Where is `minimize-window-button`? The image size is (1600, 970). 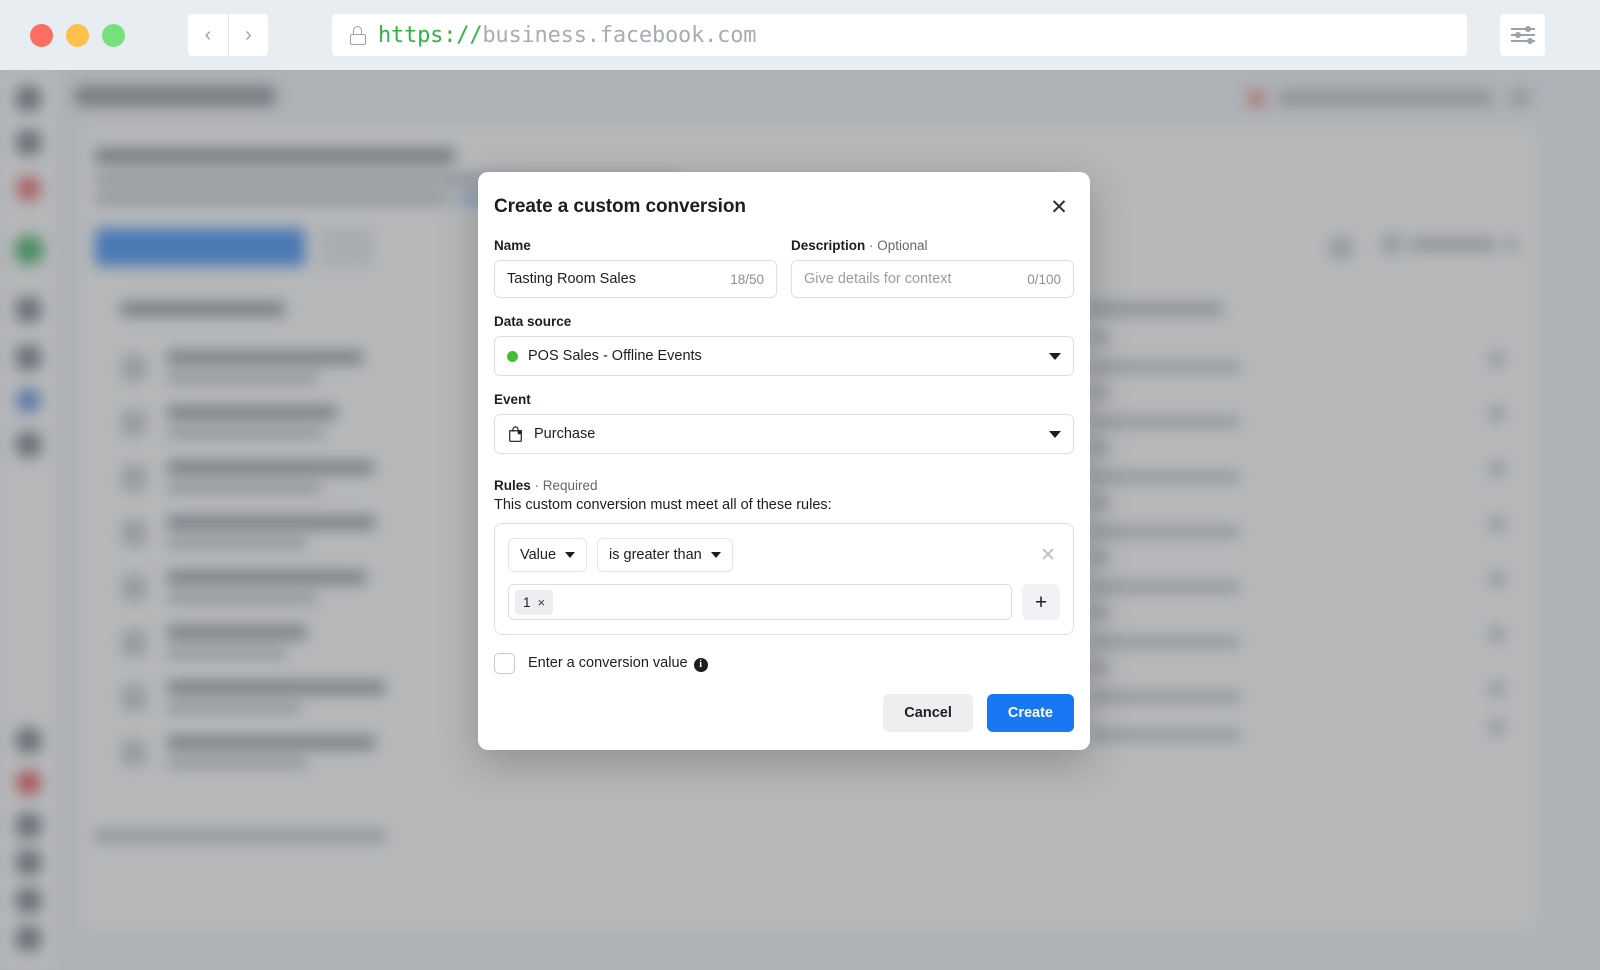 minimize-window-button is located at coordinates (77, 35).